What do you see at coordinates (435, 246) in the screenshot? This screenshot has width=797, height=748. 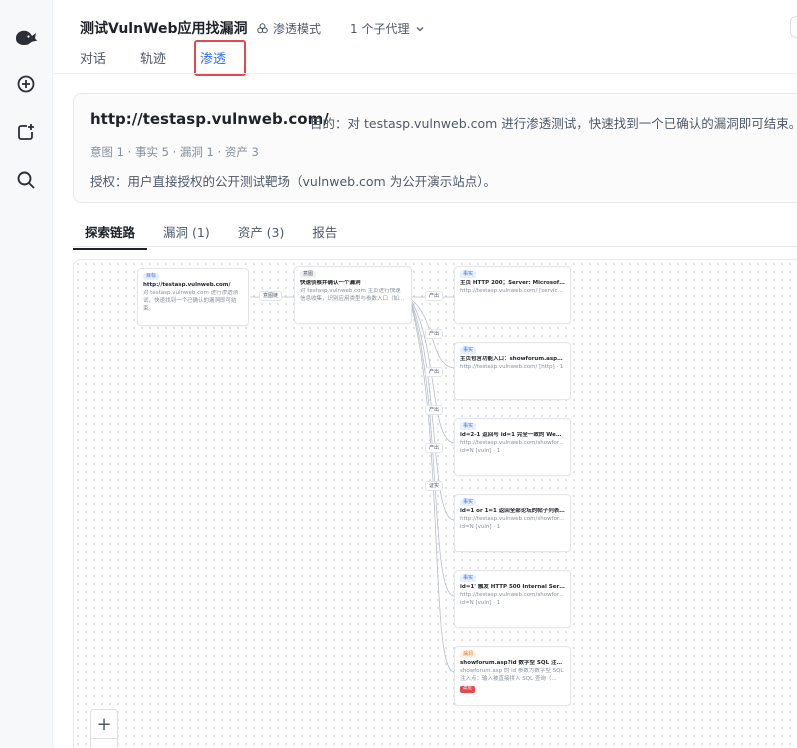 I see `subtab-divider` at bounding box center [435, 246].